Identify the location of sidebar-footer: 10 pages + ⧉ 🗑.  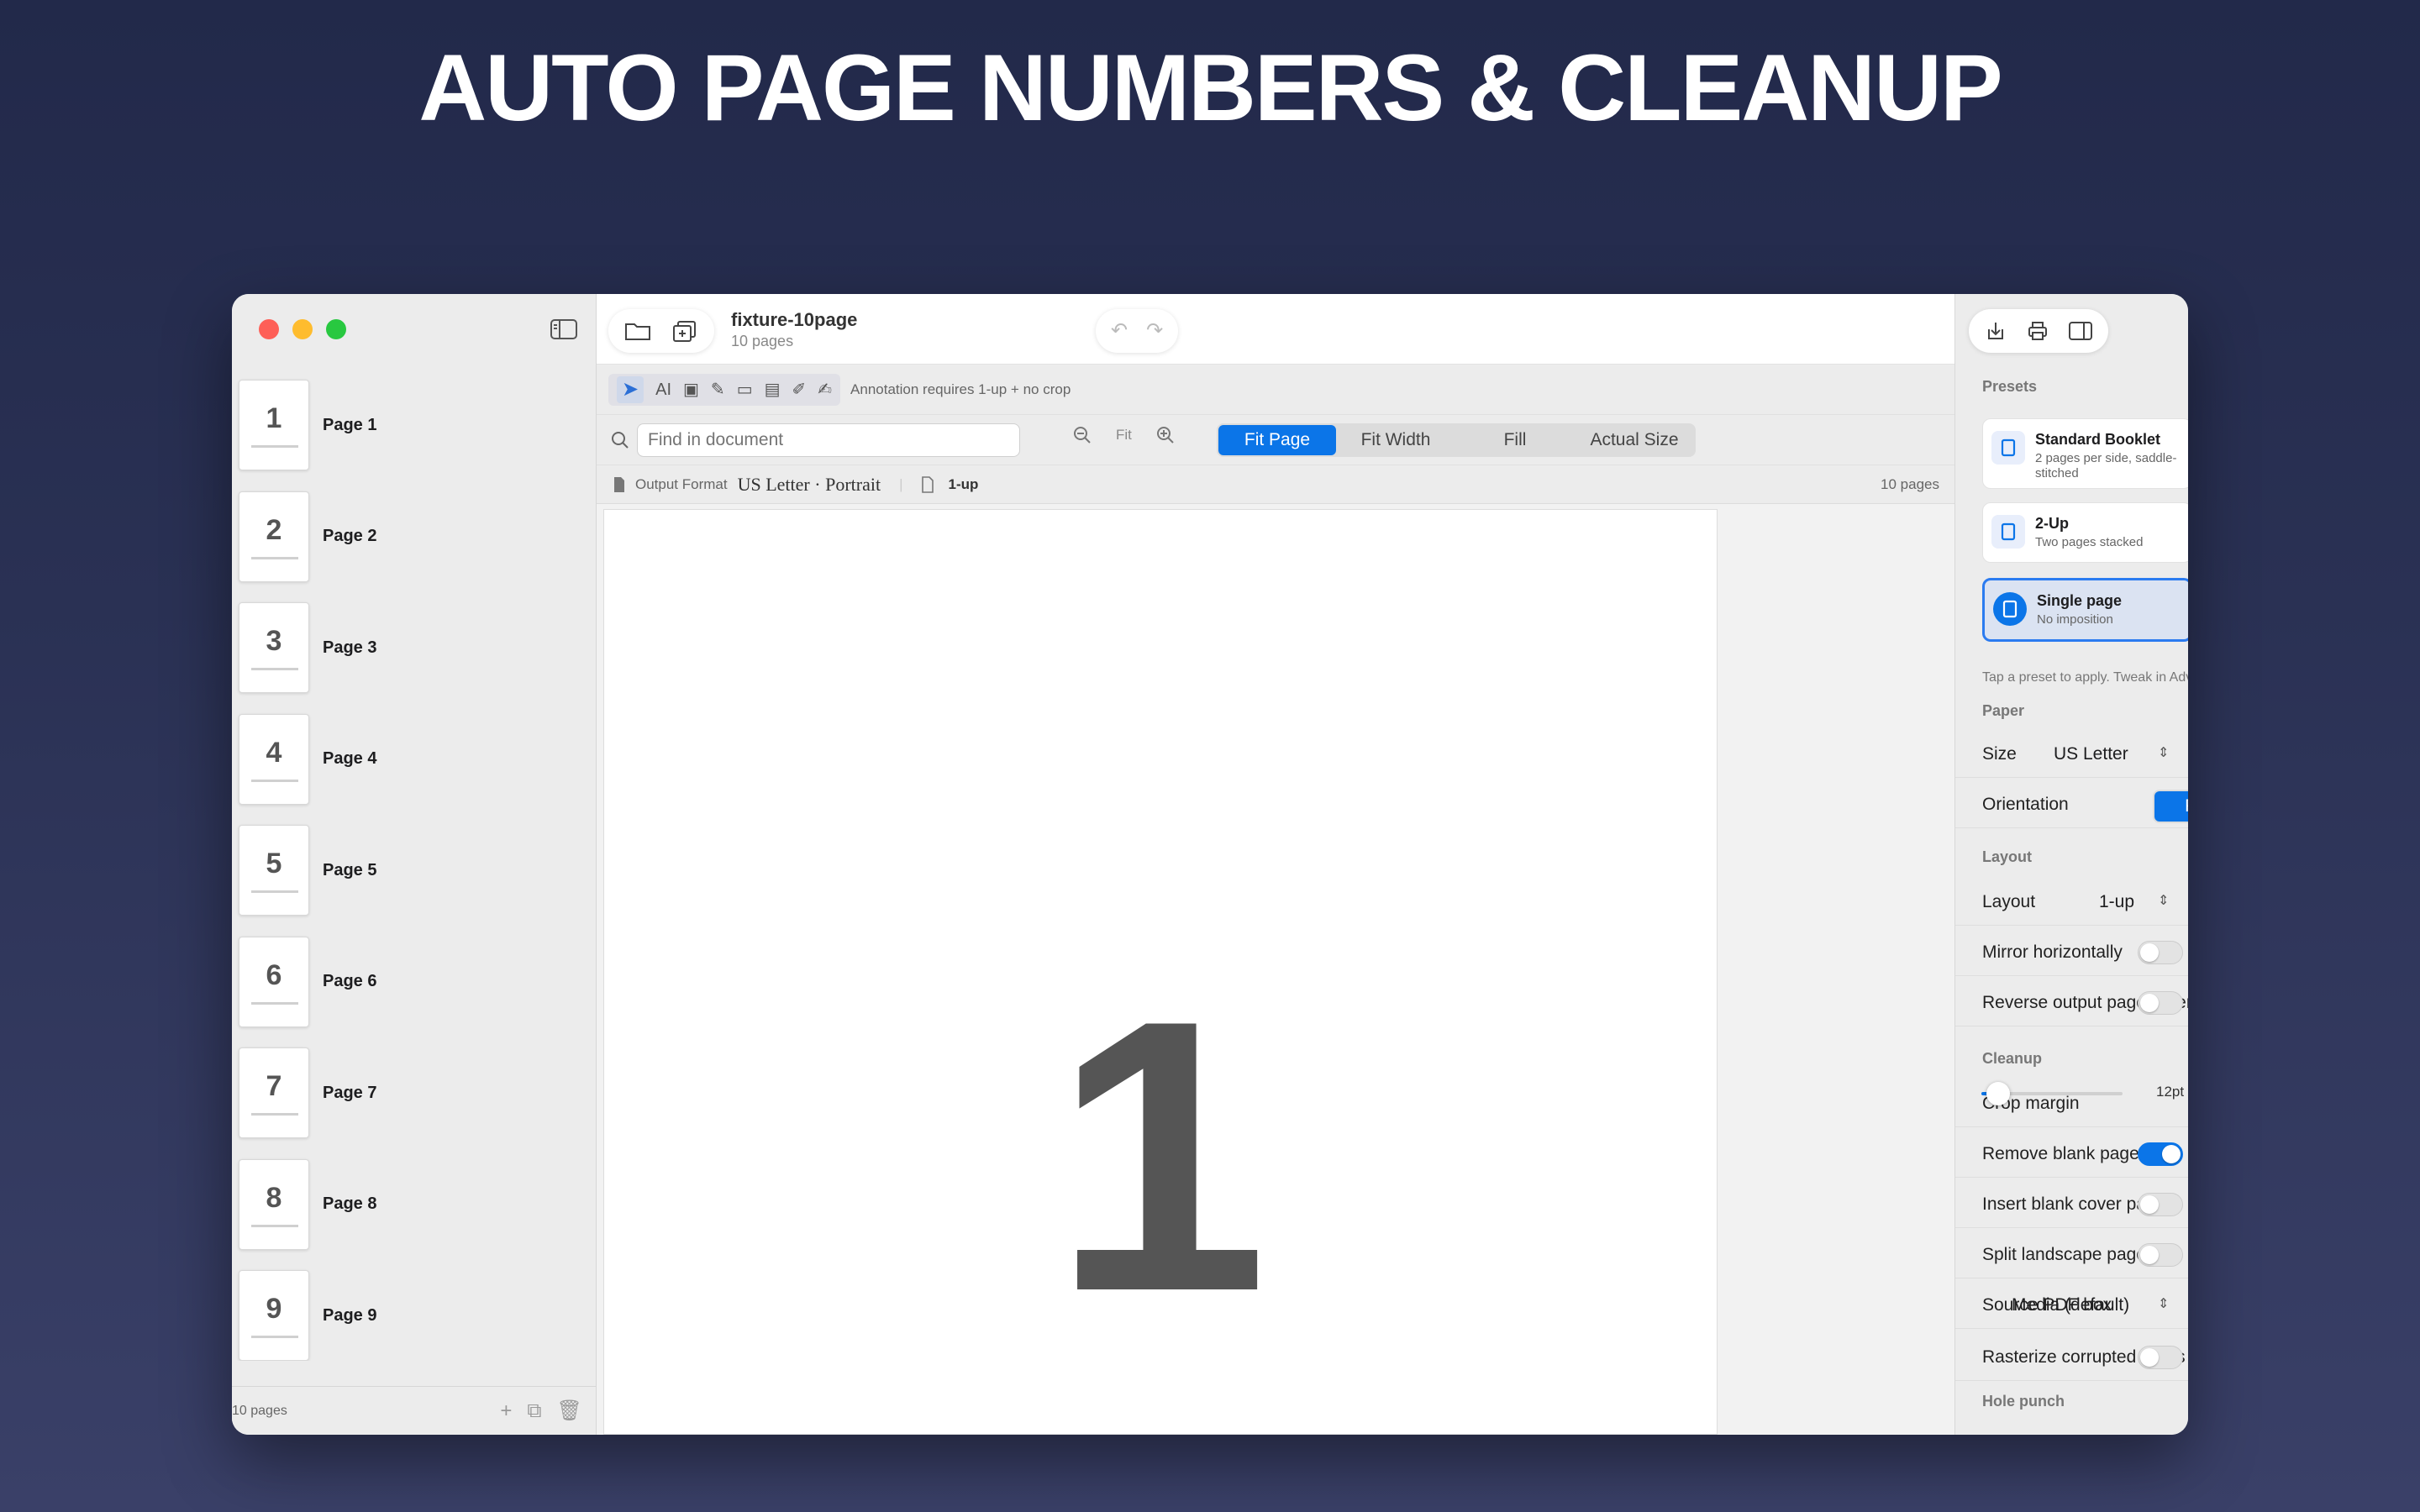
(414, 1410).